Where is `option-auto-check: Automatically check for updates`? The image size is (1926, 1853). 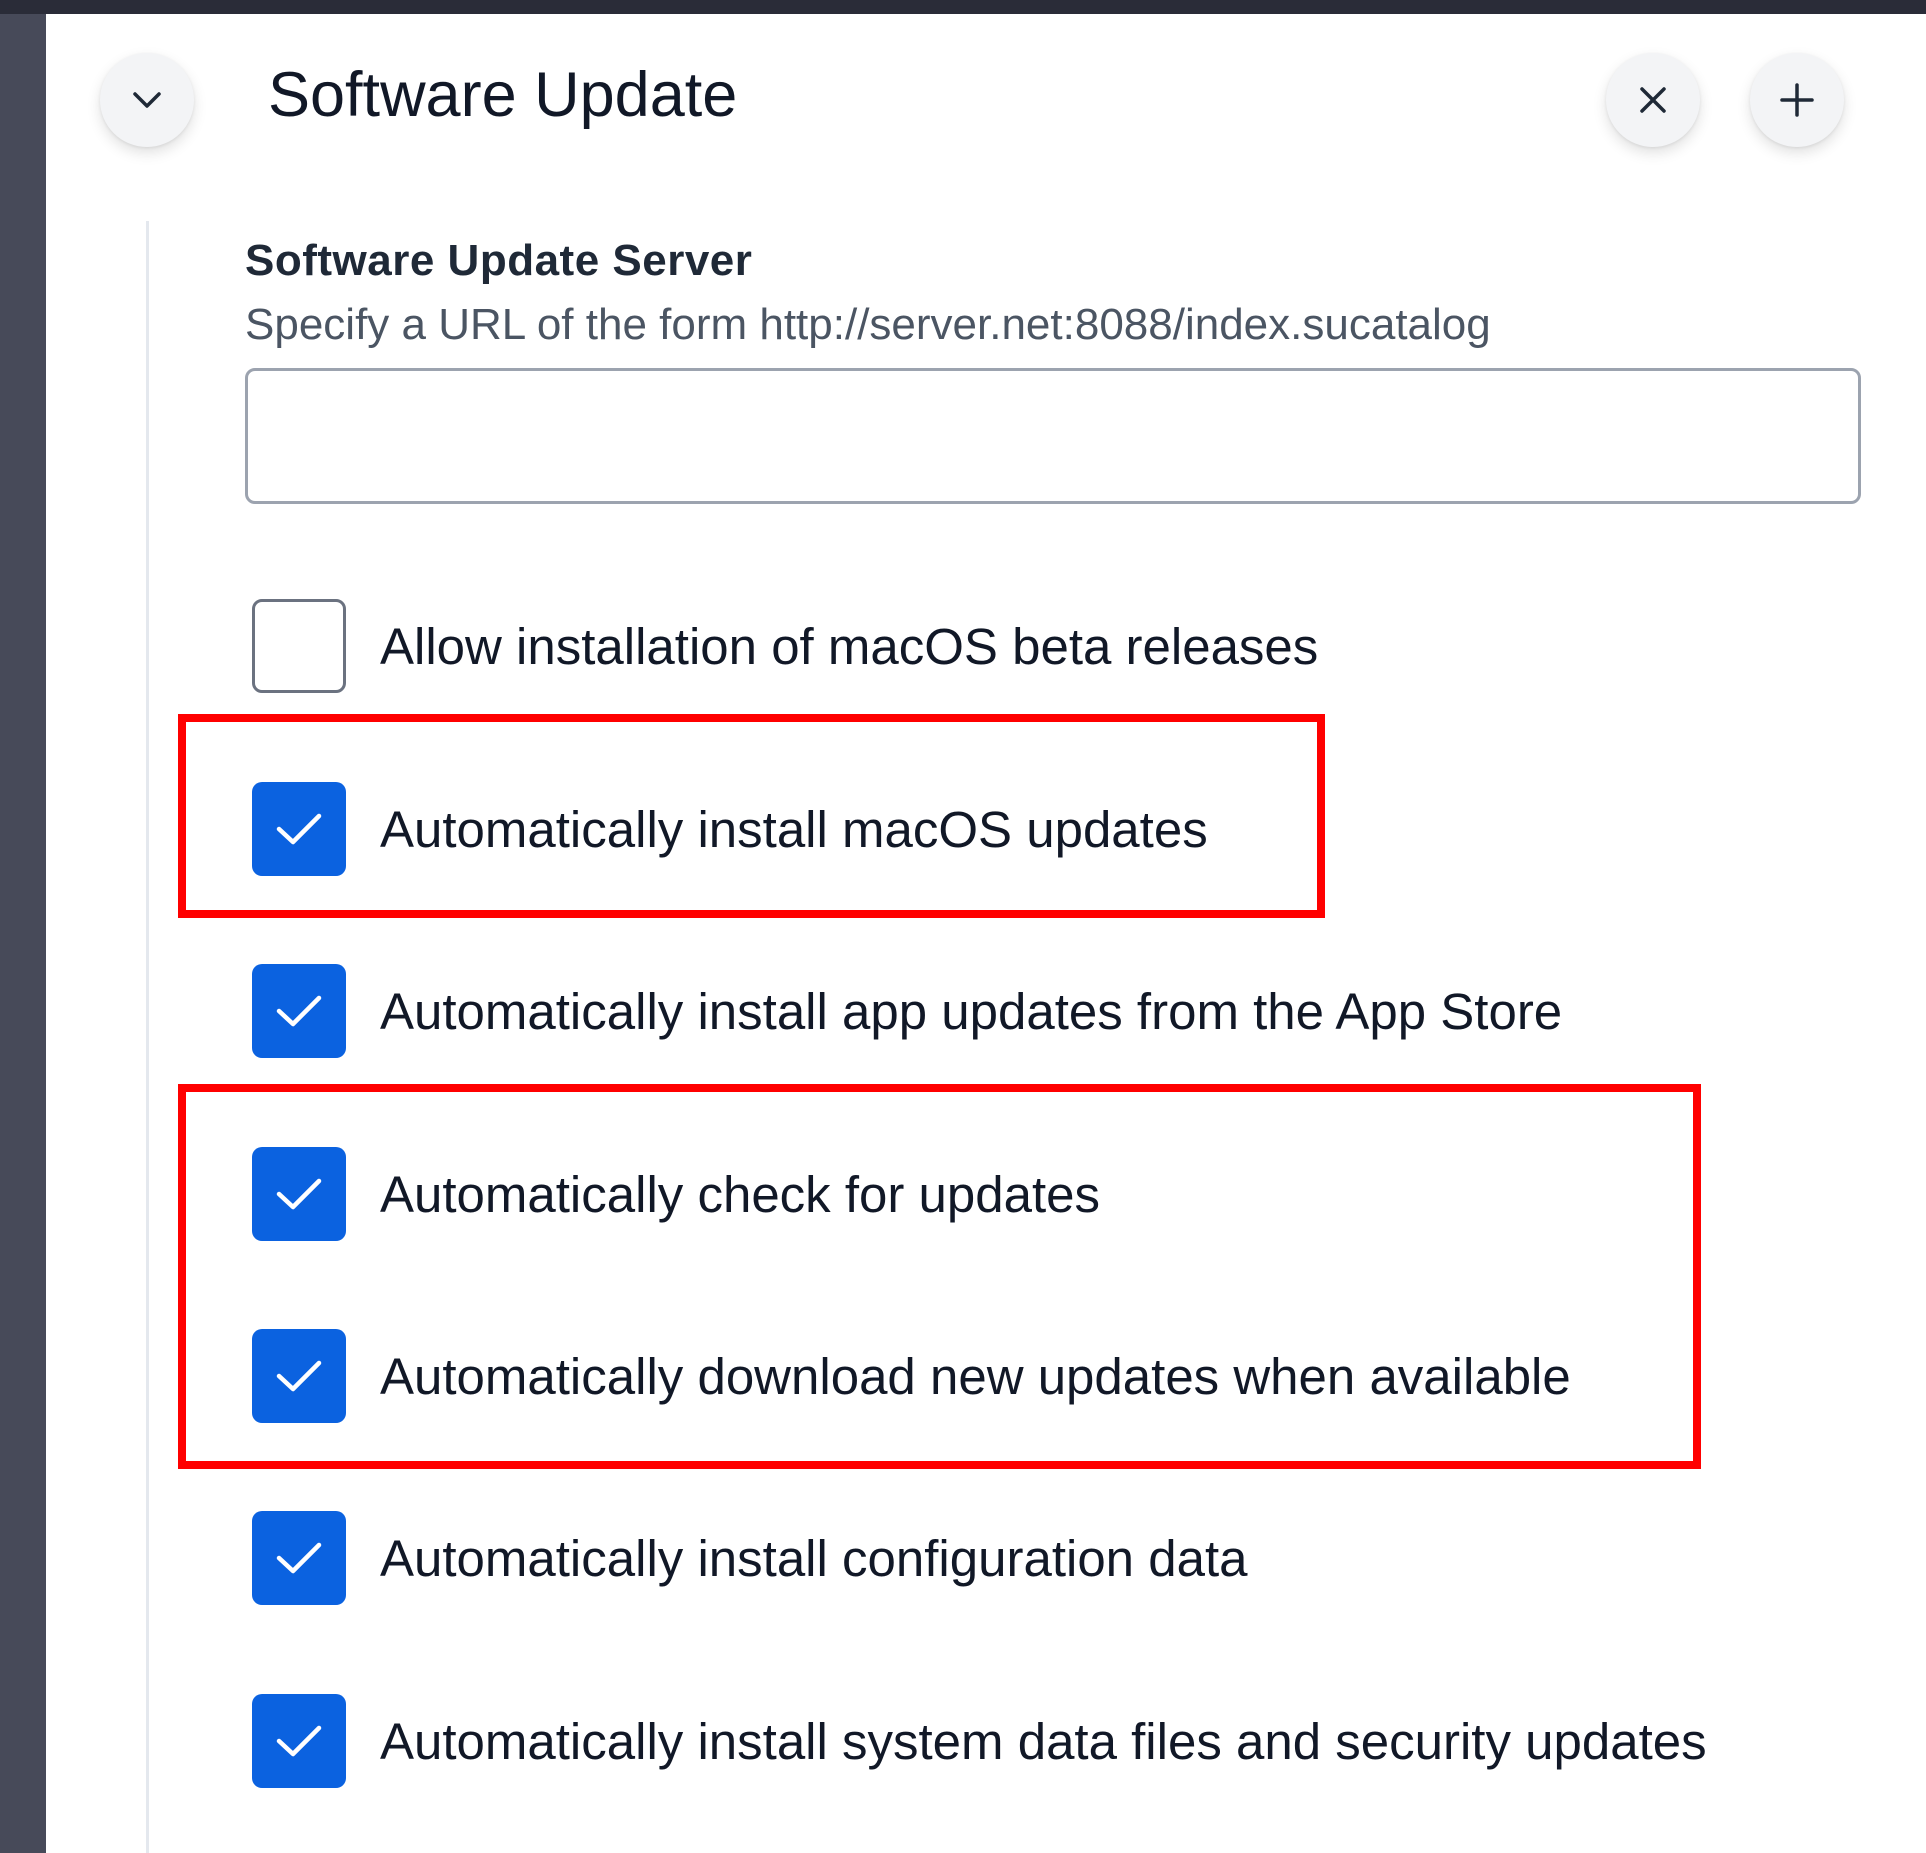
option-auto-check: Automatically check for updates is located at coordinates (676, 1194).